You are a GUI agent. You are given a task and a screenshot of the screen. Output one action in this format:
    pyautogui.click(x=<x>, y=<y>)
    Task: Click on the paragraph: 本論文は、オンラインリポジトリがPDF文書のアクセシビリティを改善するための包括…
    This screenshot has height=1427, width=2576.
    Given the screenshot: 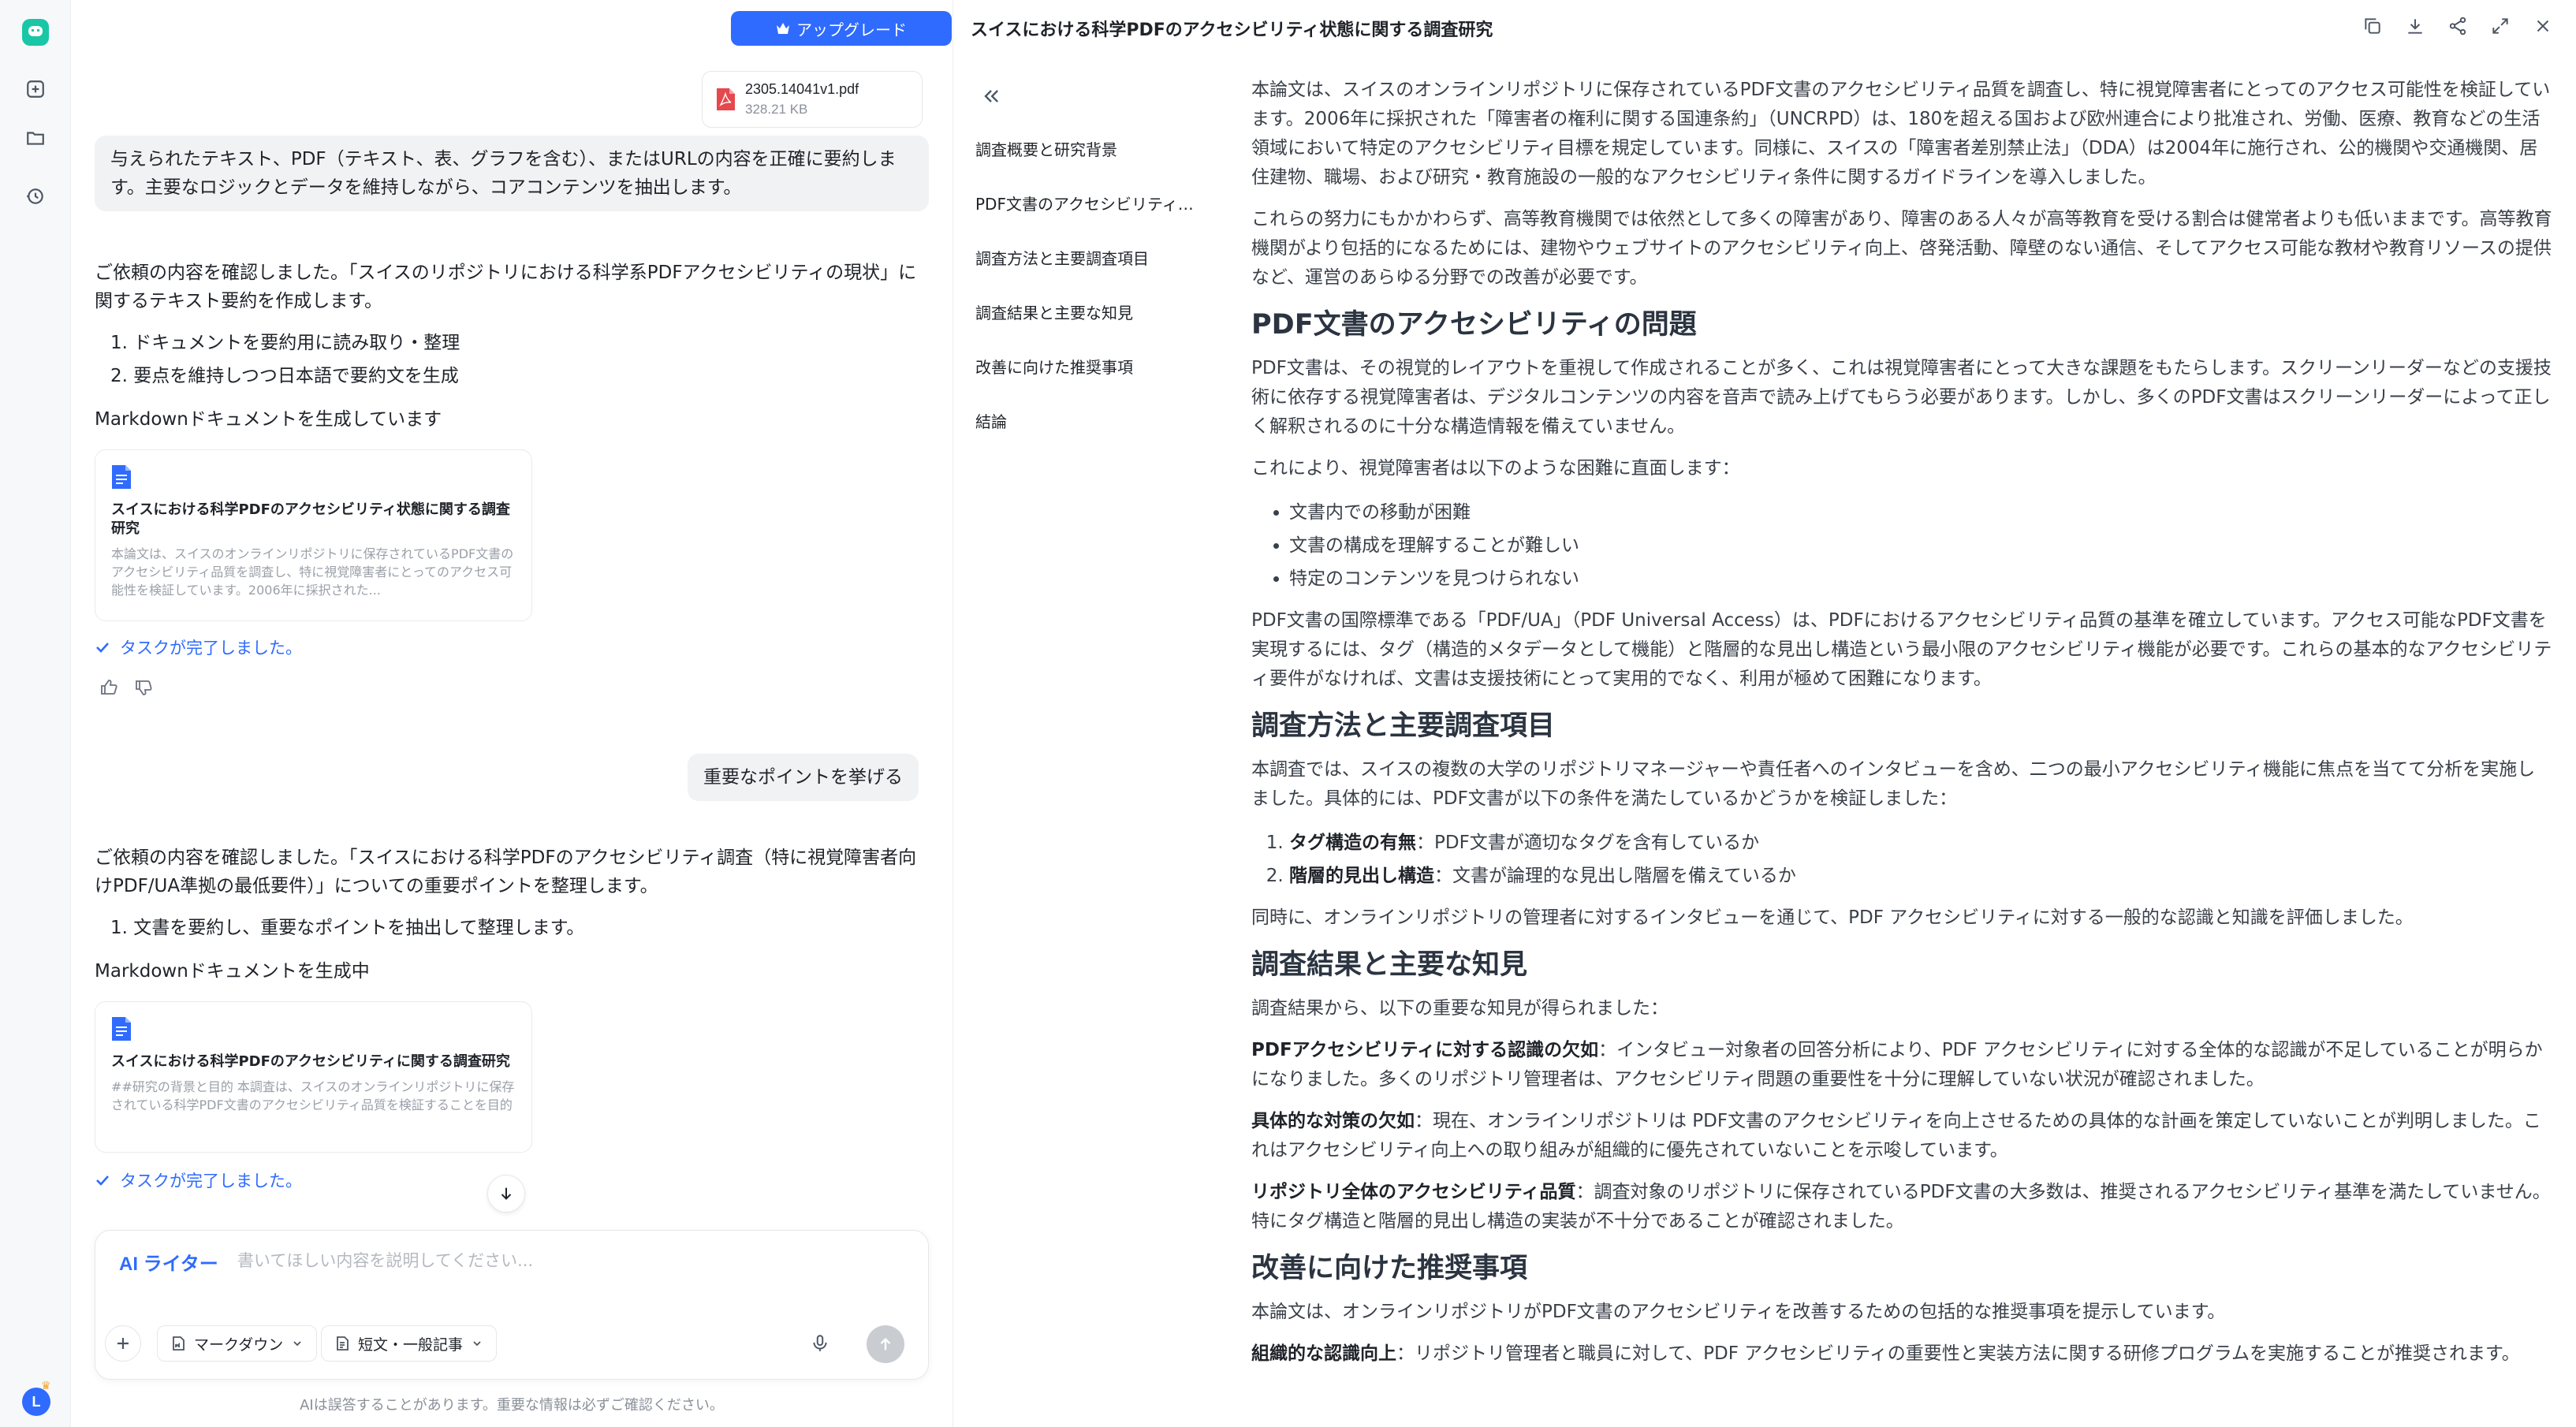 What is the action you would take?
    pyautogui.click(x=1738, y=1312)
    